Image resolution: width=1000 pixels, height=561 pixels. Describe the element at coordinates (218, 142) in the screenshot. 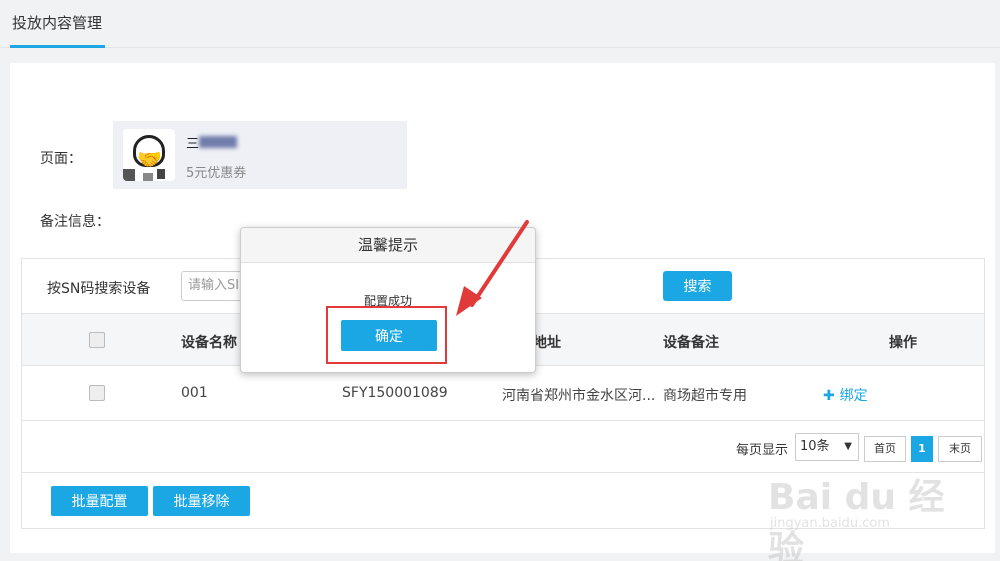

I see `blurred-name` at that location.